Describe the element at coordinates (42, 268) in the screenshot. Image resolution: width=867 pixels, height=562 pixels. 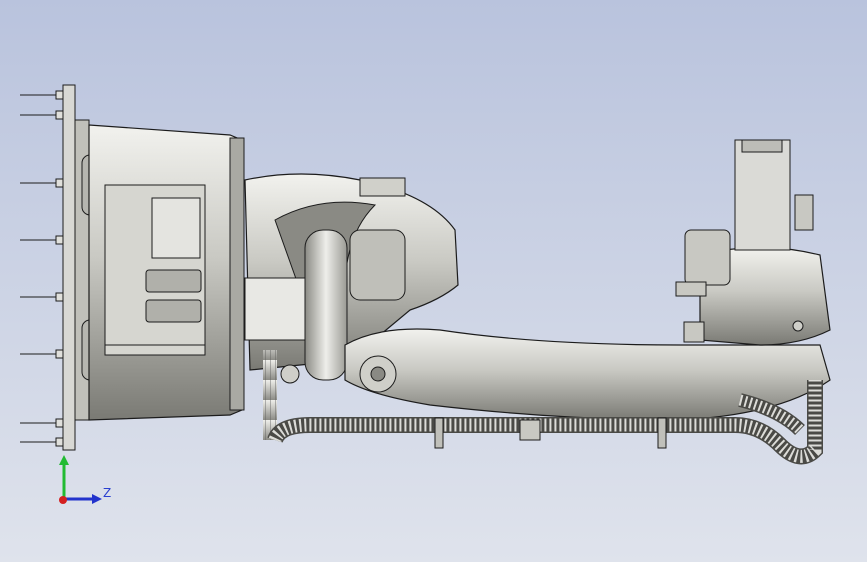
I see `mounting-bolts` at that location.